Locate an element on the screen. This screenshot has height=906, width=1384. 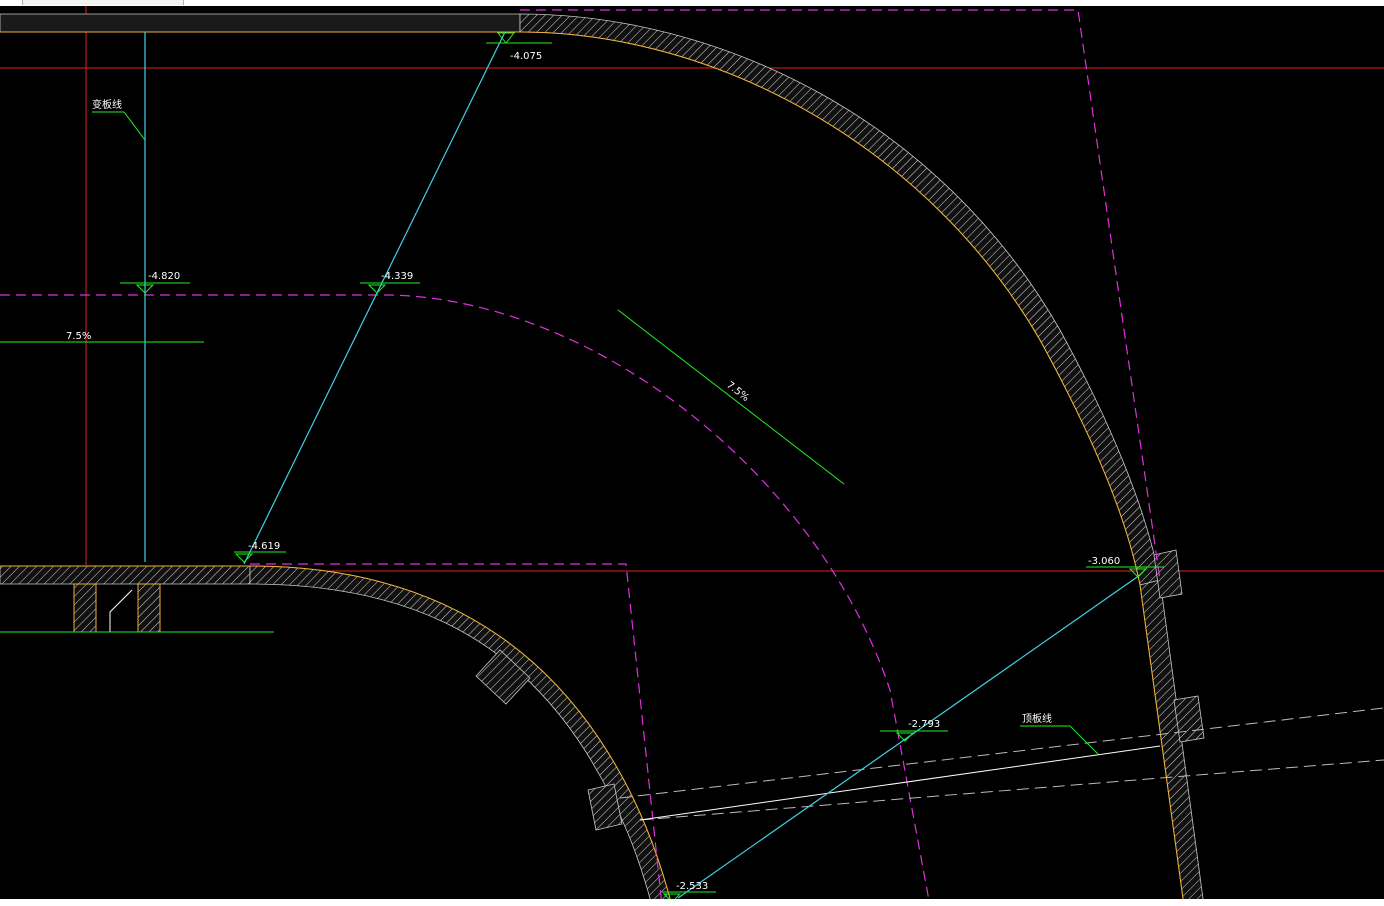
svg-text: -4.619 is located at coordinates (264, 546).